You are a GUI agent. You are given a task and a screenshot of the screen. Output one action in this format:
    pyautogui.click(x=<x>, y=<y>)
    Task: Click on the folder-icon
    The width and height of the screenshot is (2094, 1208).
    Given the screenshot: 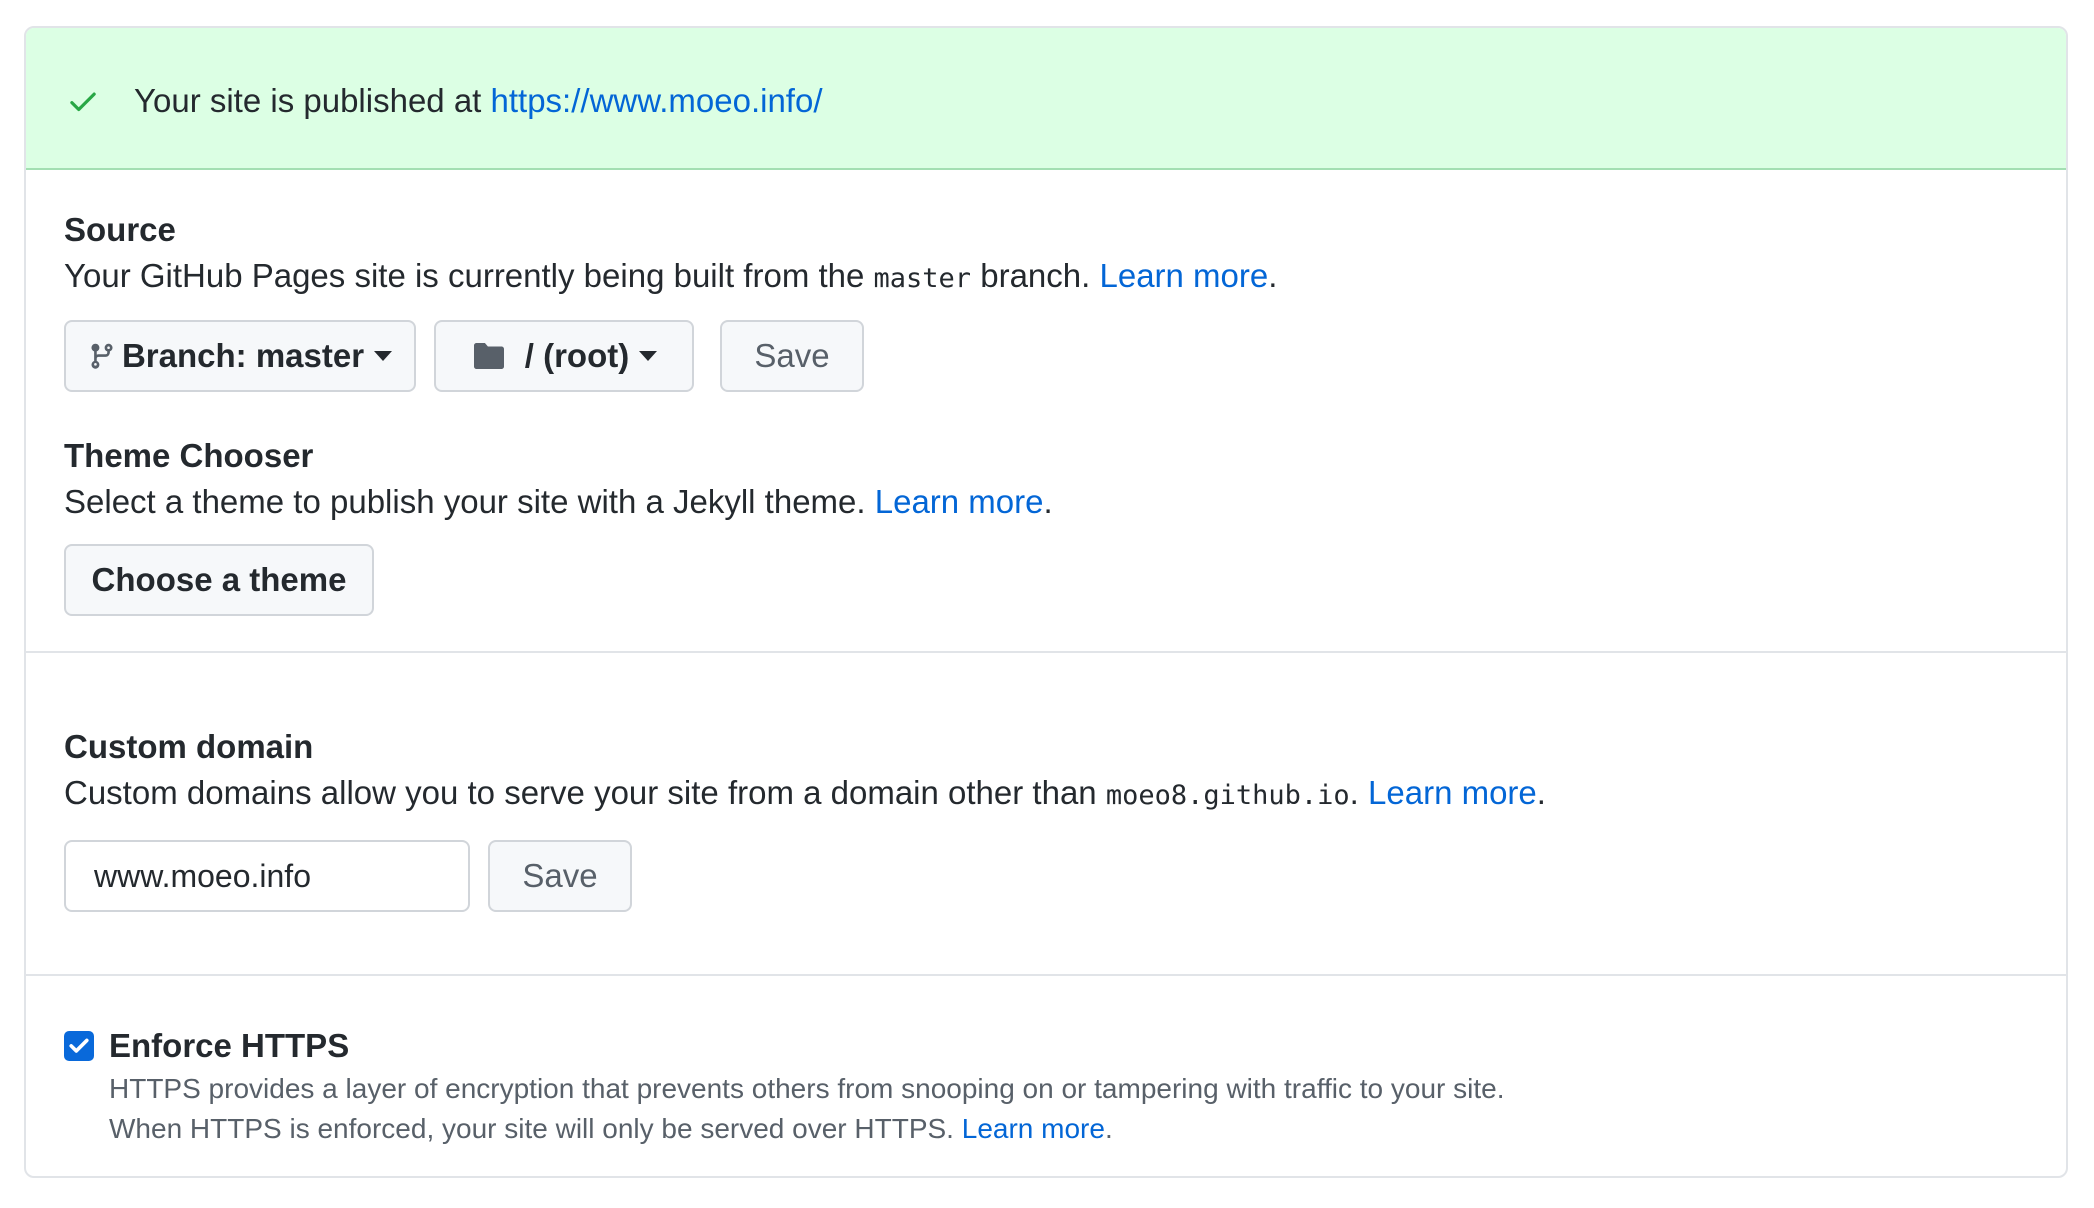 What is the action you would take?
    pyautogui.click(x=488, y=356)
    